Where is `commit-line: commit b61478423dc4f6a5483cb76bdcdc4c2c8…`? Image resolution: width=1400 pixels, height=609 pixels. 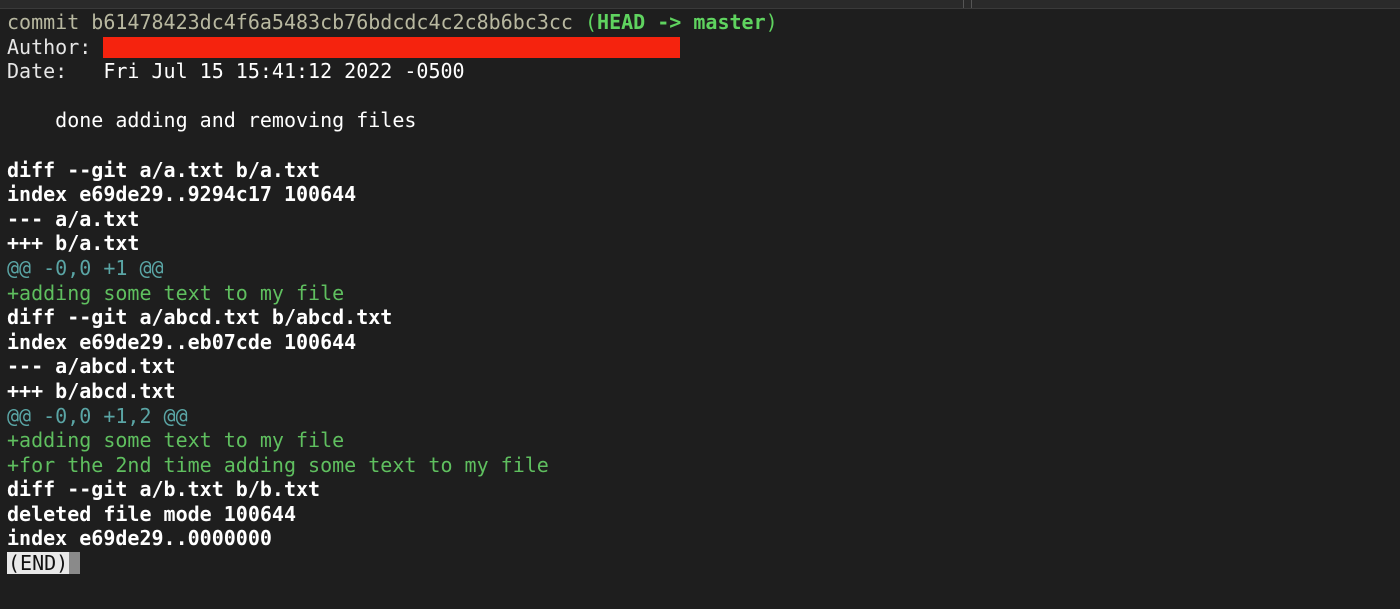 commit-line: commit b61478423dc4f6a5483cb76bdcdc4c2c8… is located at coordinates (700, 22).